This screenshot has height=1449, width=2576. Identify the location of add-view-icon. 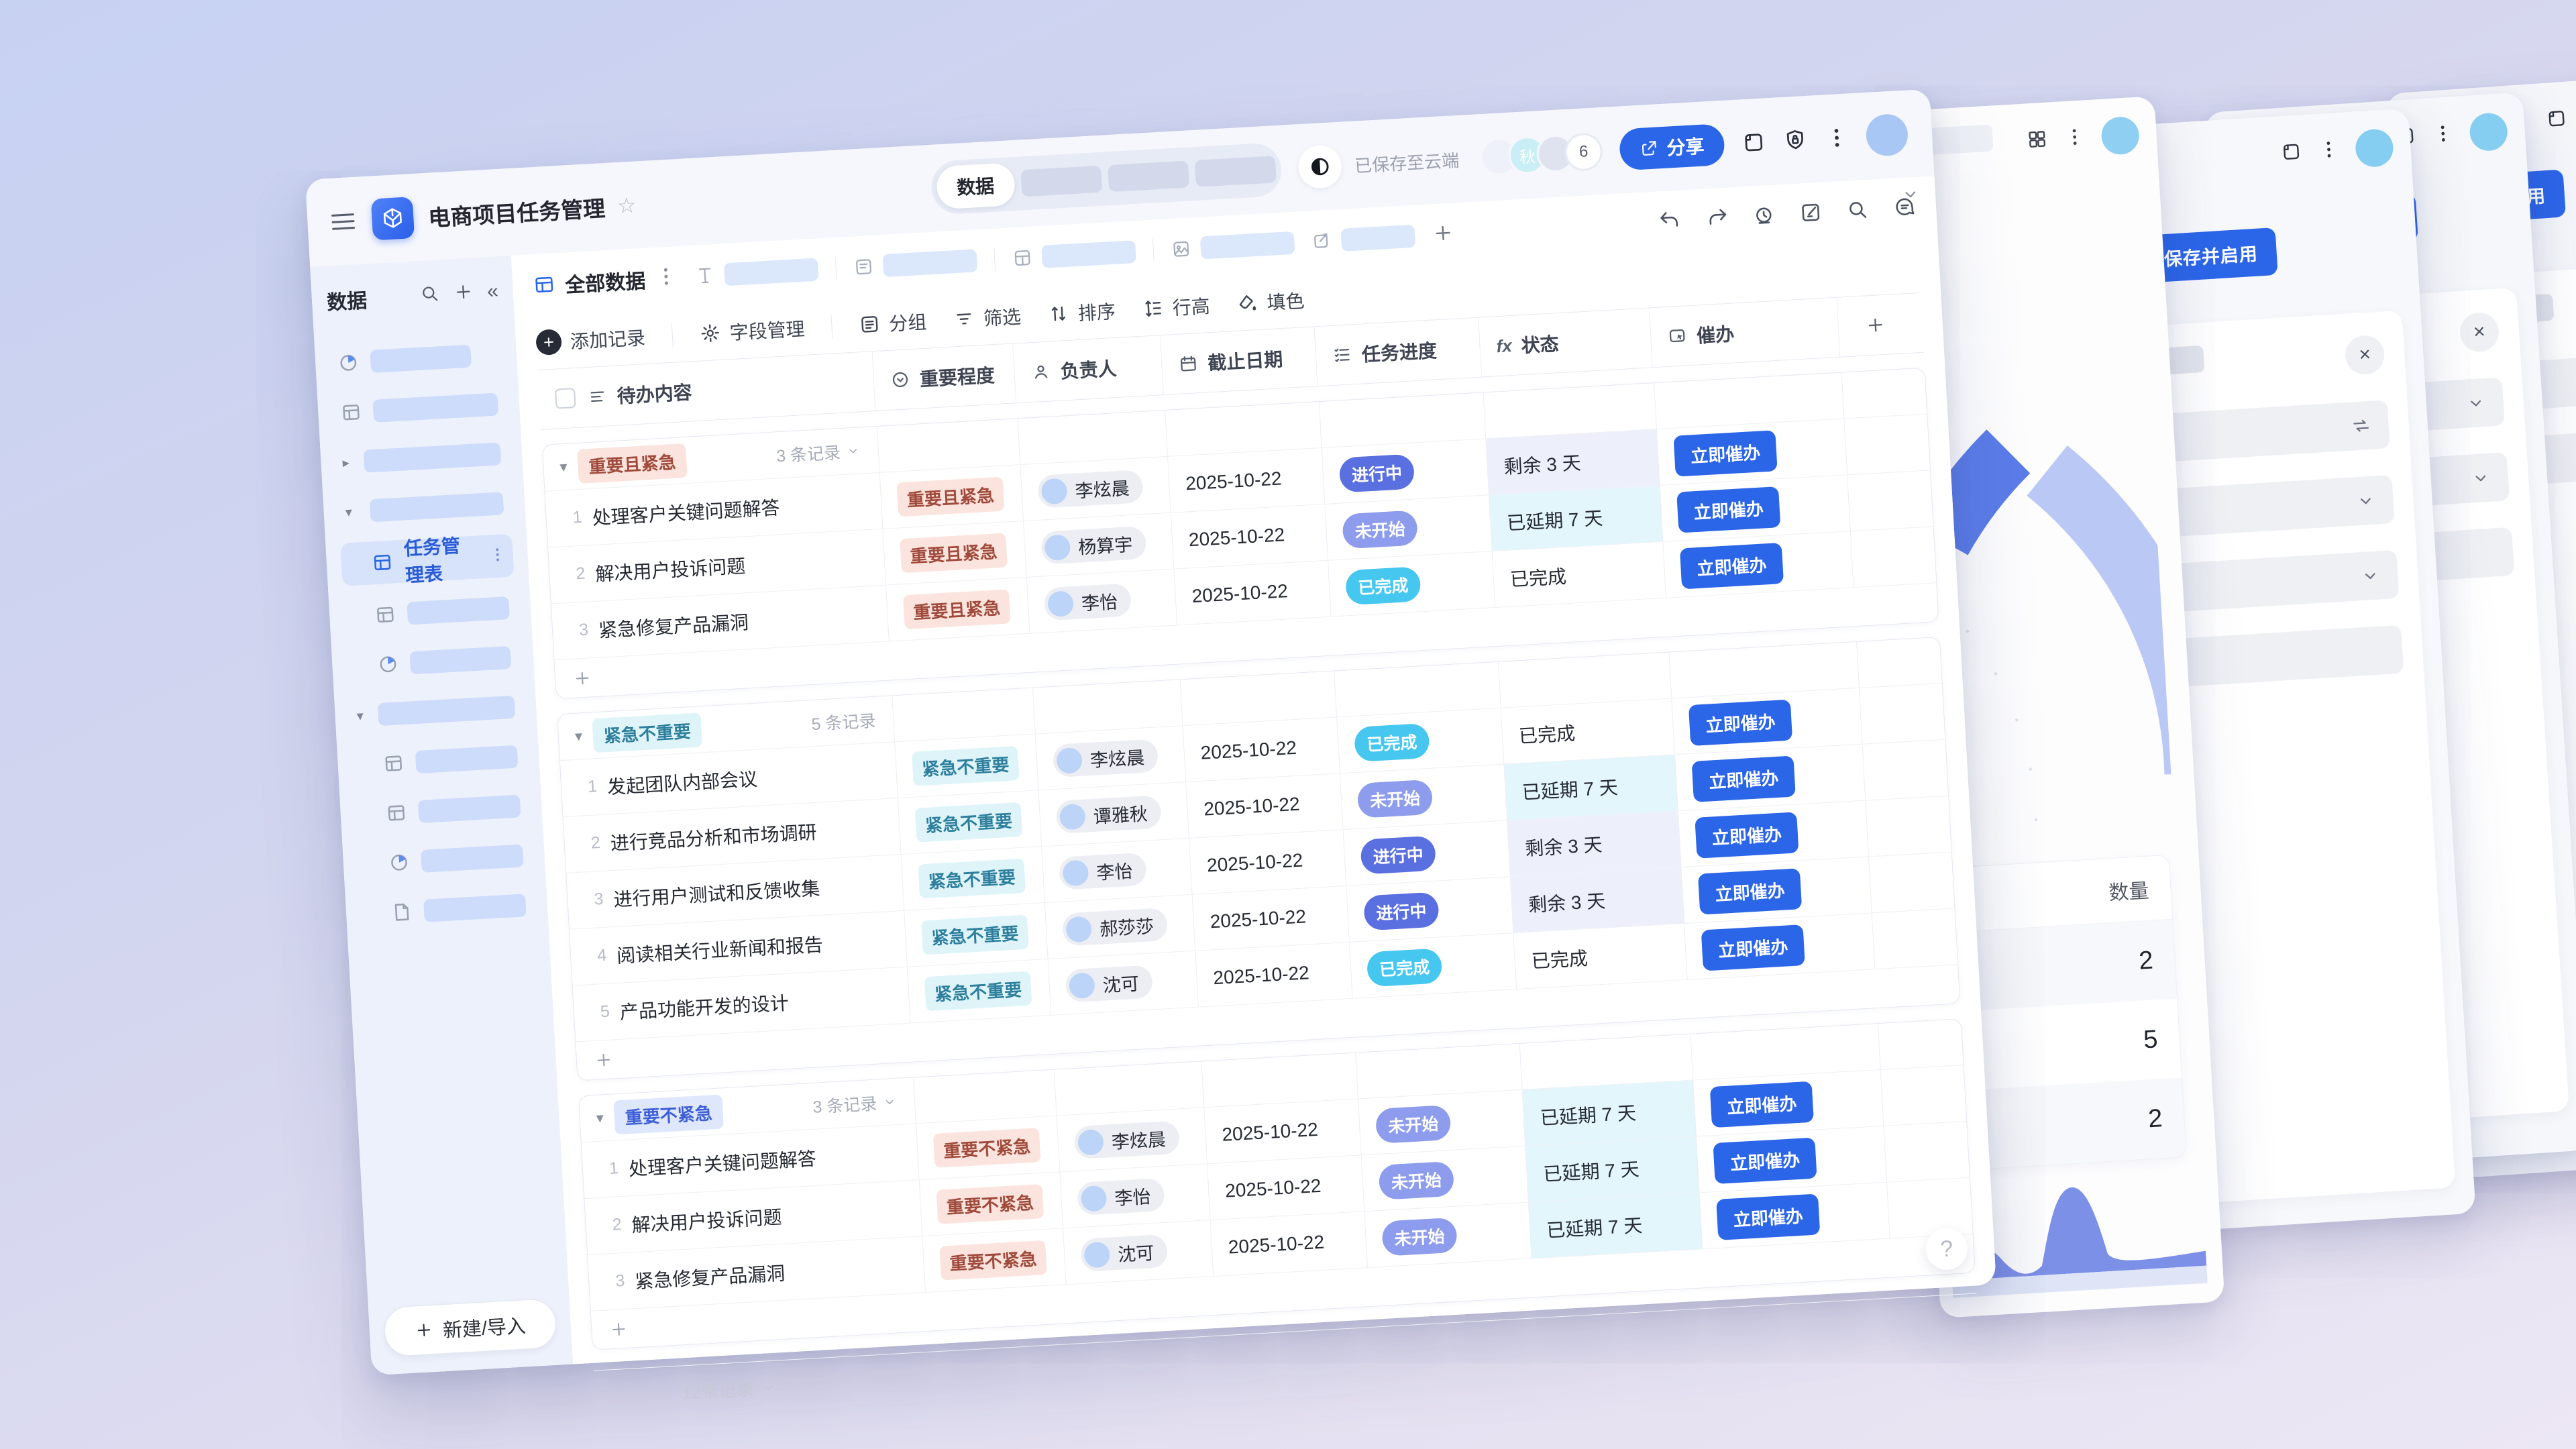
(1443, 234).